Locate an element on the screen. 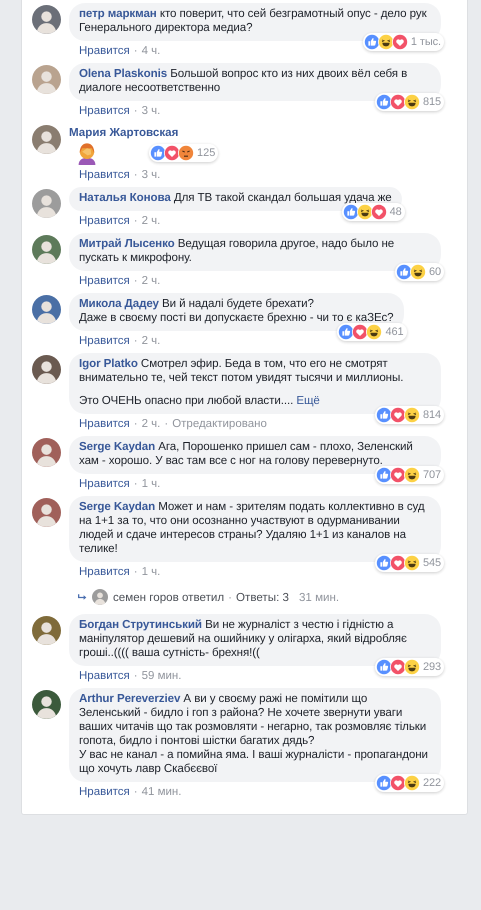 The width and height of the screenshot is (481, 910). reaction-count: 60 is located at coordinates (434, 272).